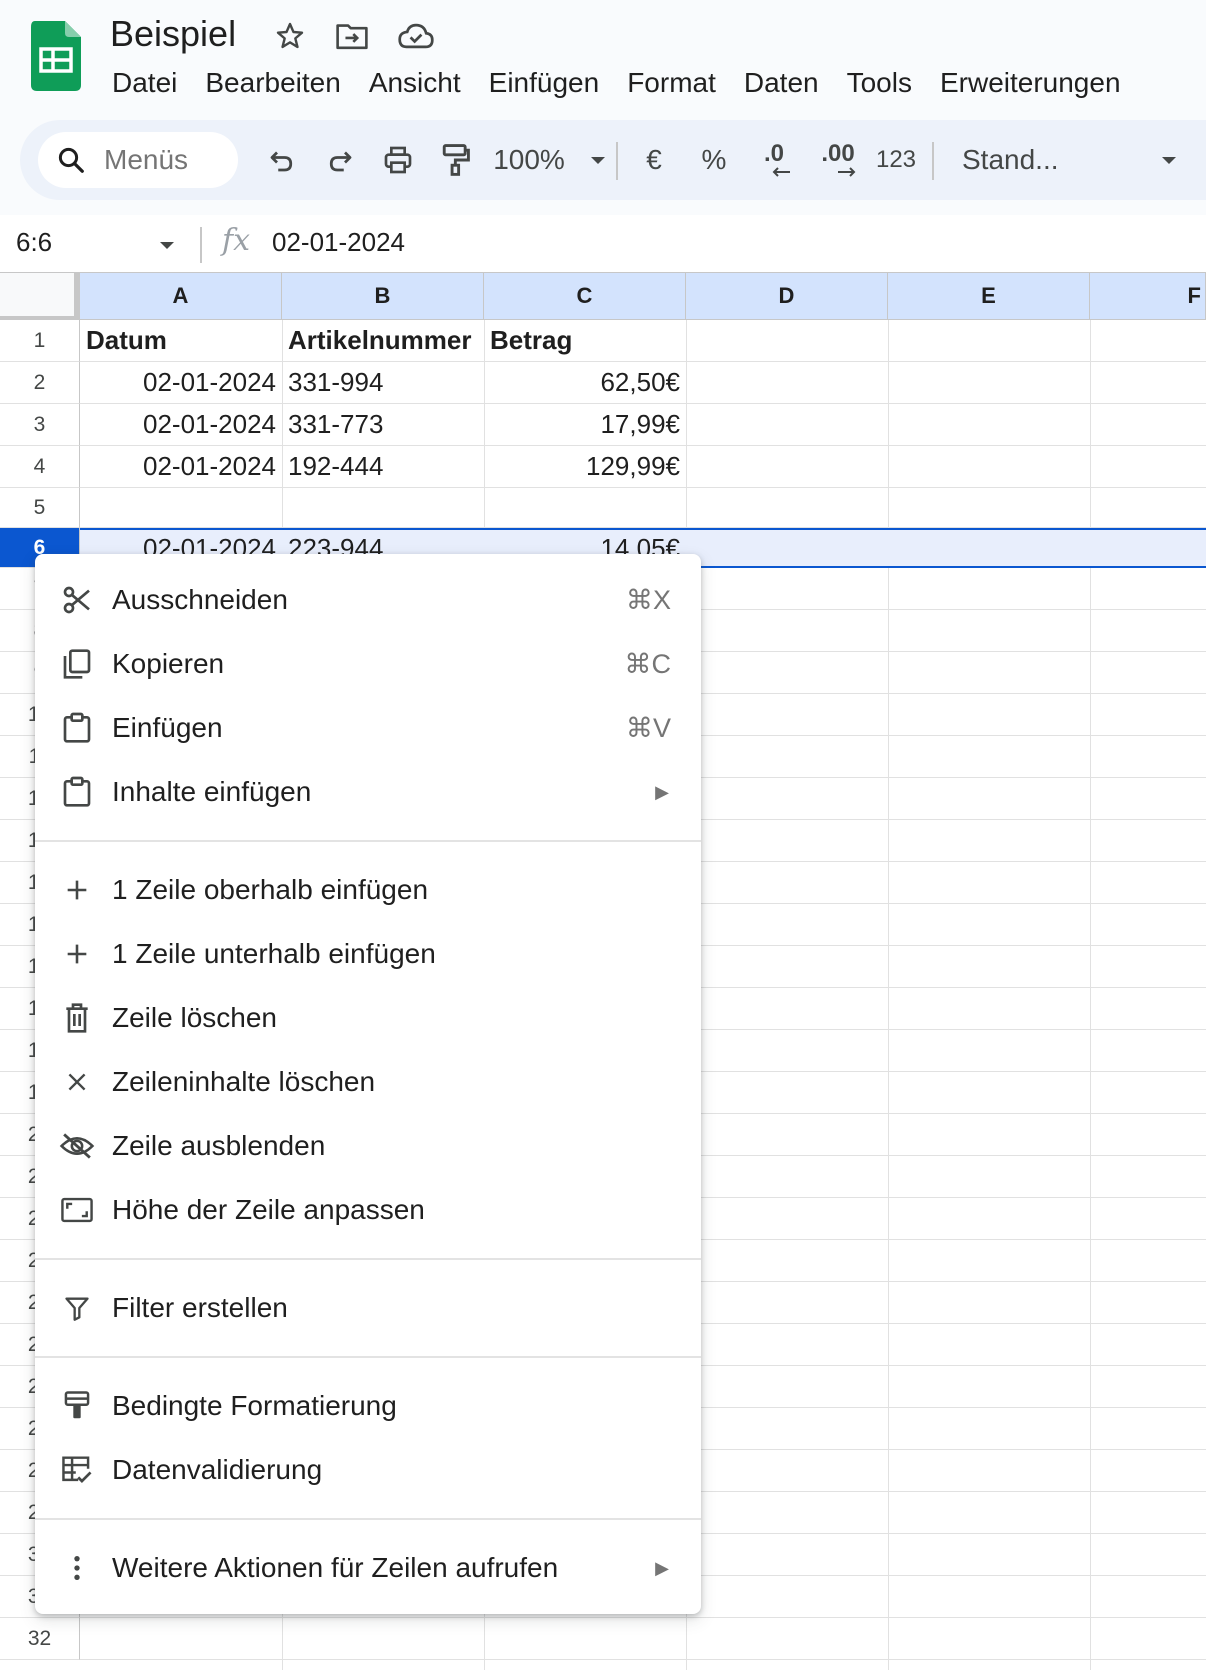  Describe the element at coordinates (200, 1307) in the screenshot. I see `menu-item-label: Filter erstellen` at that location.